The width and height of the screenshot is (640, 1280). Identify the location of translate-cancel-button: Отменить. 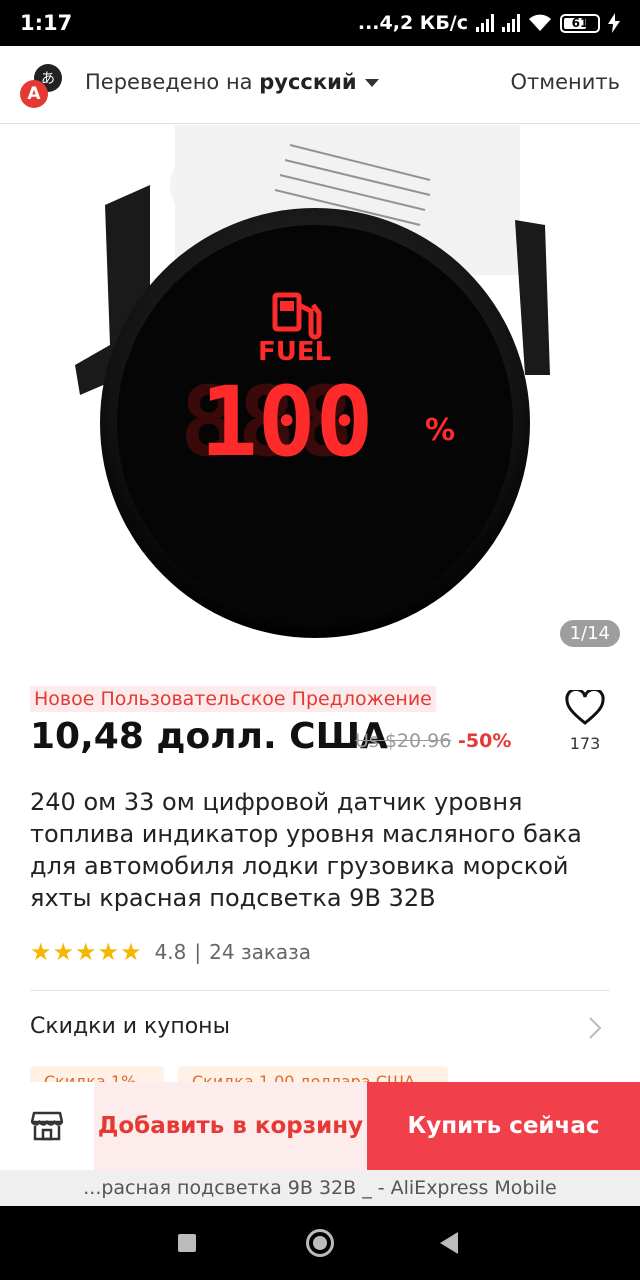
(565, 82).